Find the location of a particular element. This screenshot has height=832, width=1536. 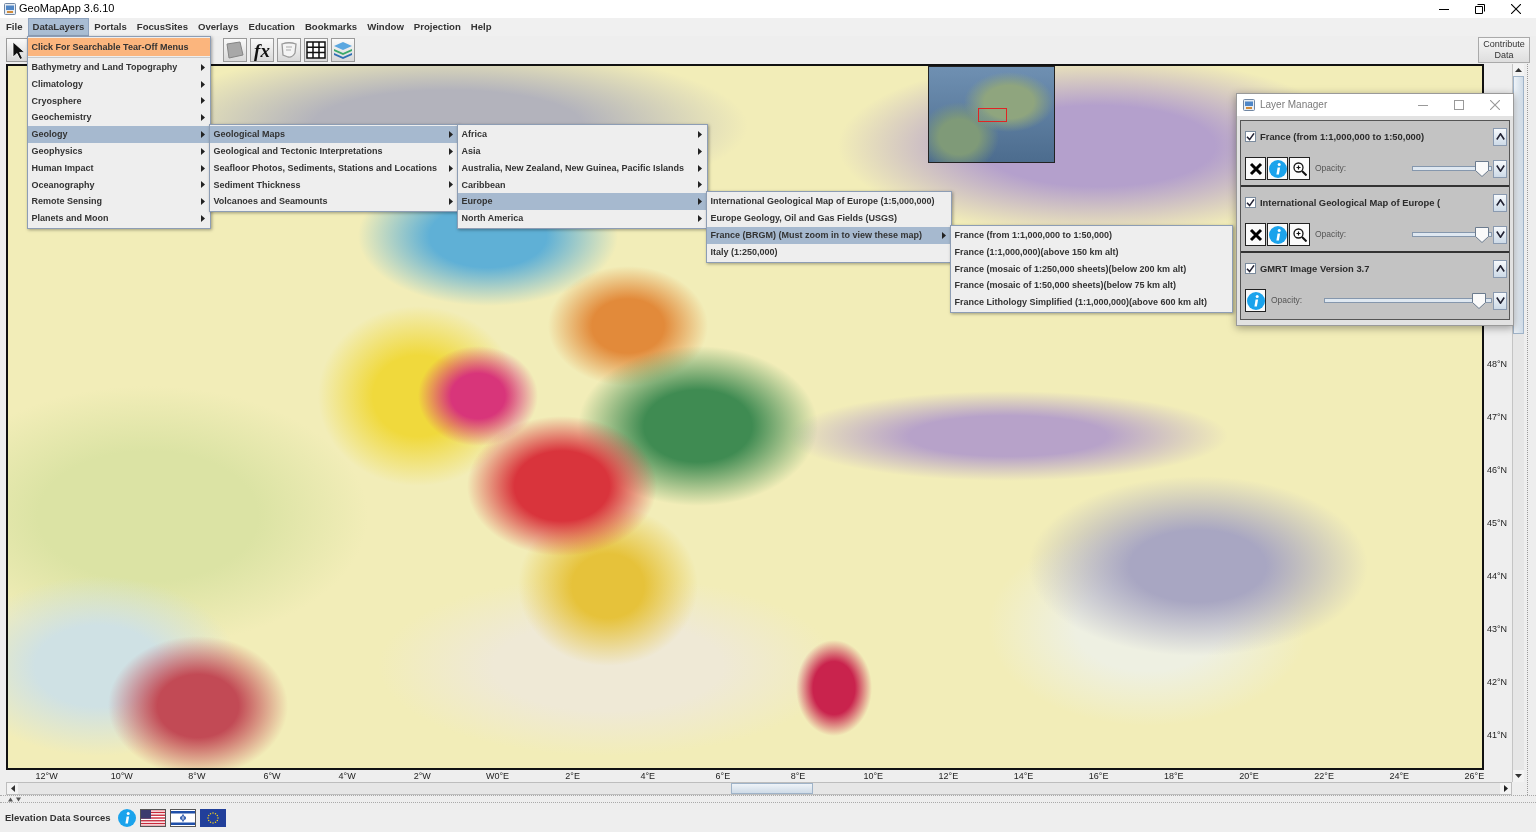

menu-bar-item: Portals is located at coordinates (110, 27).